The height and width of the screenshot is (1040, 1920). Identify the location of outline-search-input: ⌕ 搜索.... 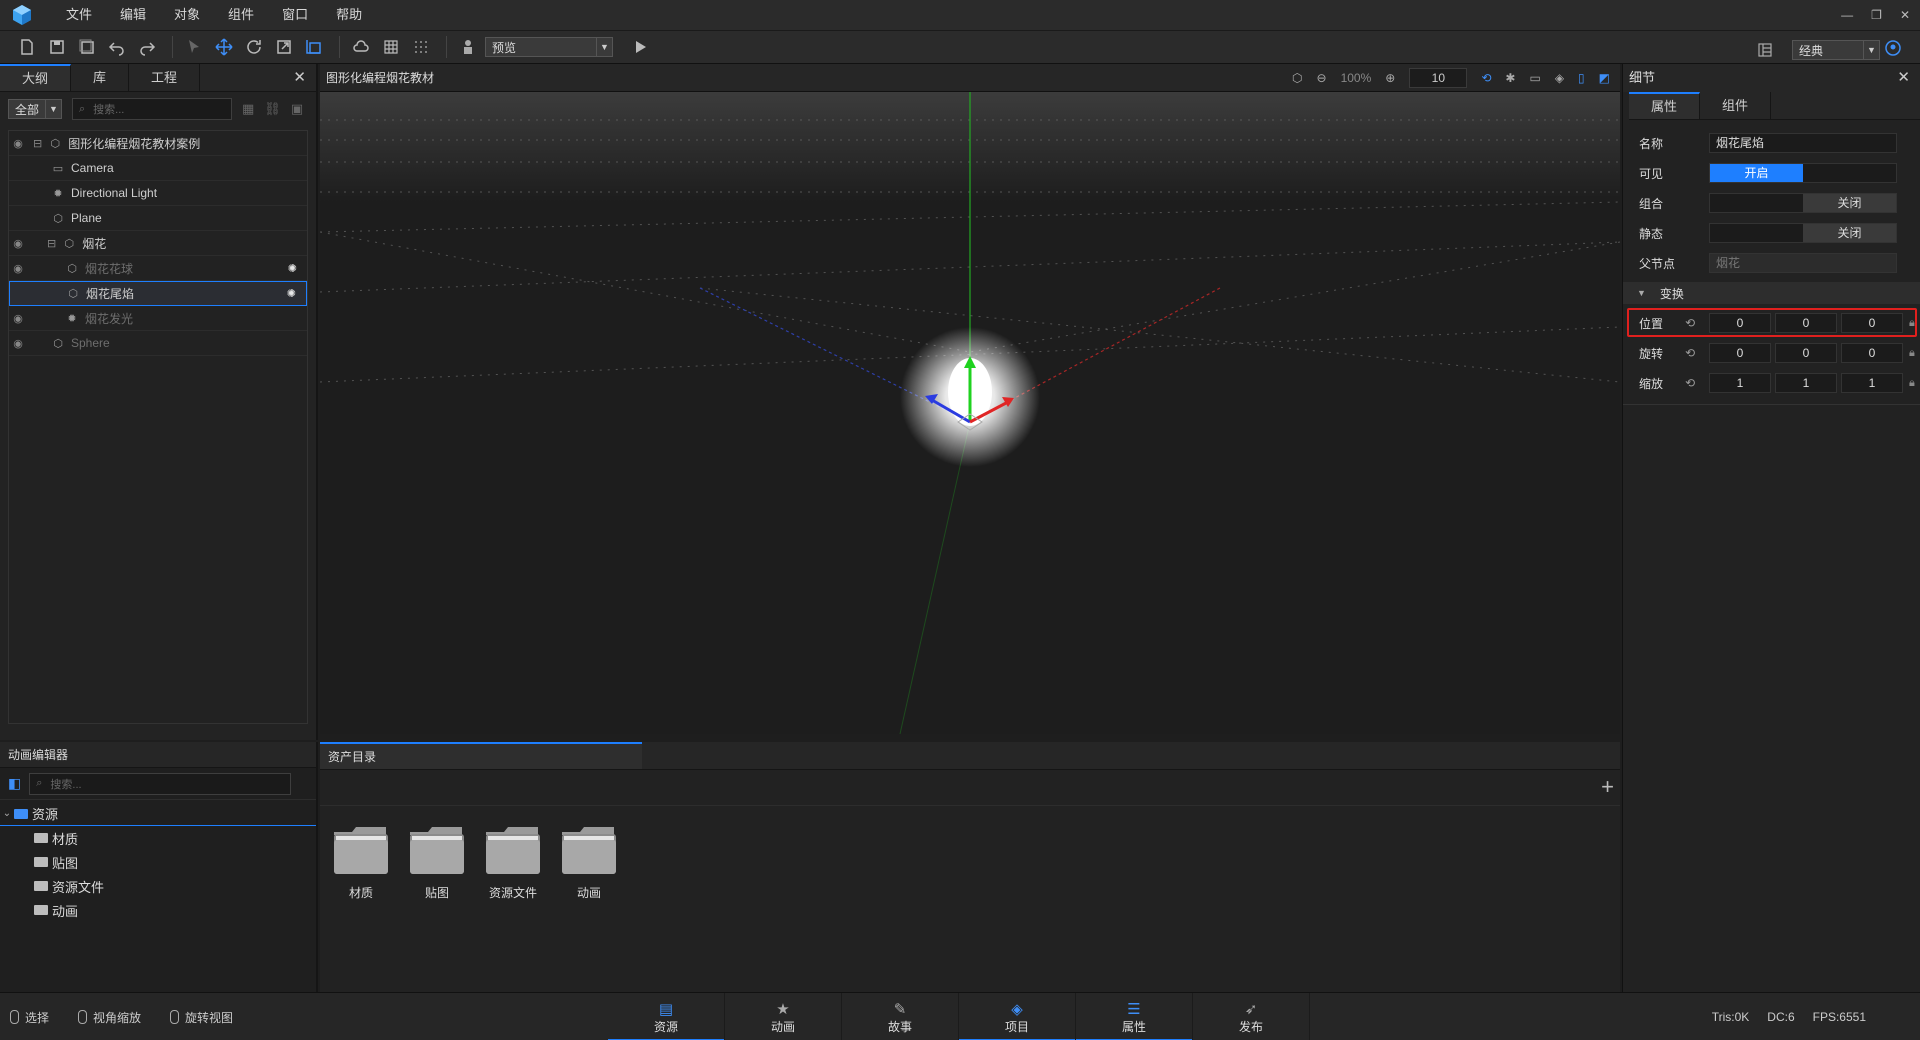
(152, 109).